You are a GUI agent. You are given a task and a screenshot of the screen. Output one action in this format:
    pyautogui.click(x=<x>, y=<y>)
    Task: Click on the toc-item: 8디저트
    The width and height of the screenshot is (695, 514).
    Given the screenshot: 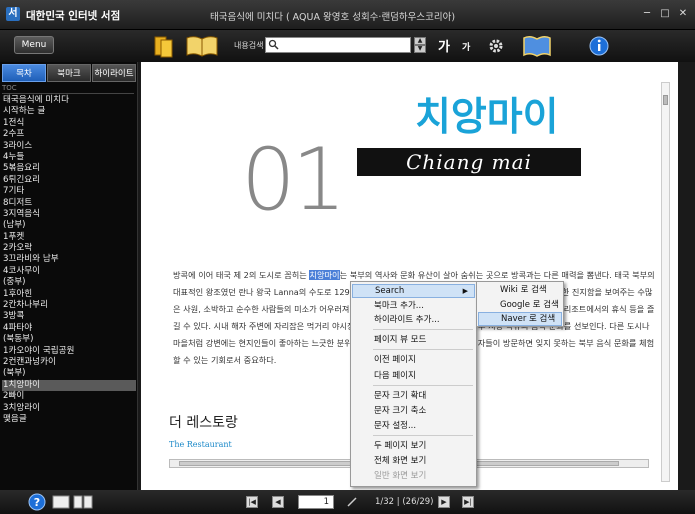 What is the action you would take?
    pyautogui.click(x=69, y=203)
    